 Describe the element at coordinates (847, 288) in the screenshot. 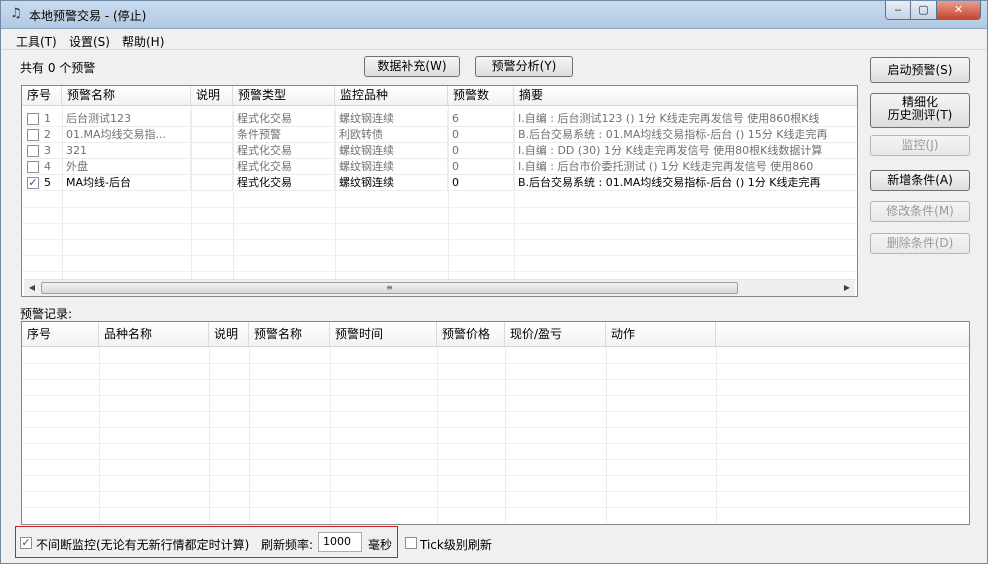

I see `scroll-right-arrow-icon: ▶` at that location.